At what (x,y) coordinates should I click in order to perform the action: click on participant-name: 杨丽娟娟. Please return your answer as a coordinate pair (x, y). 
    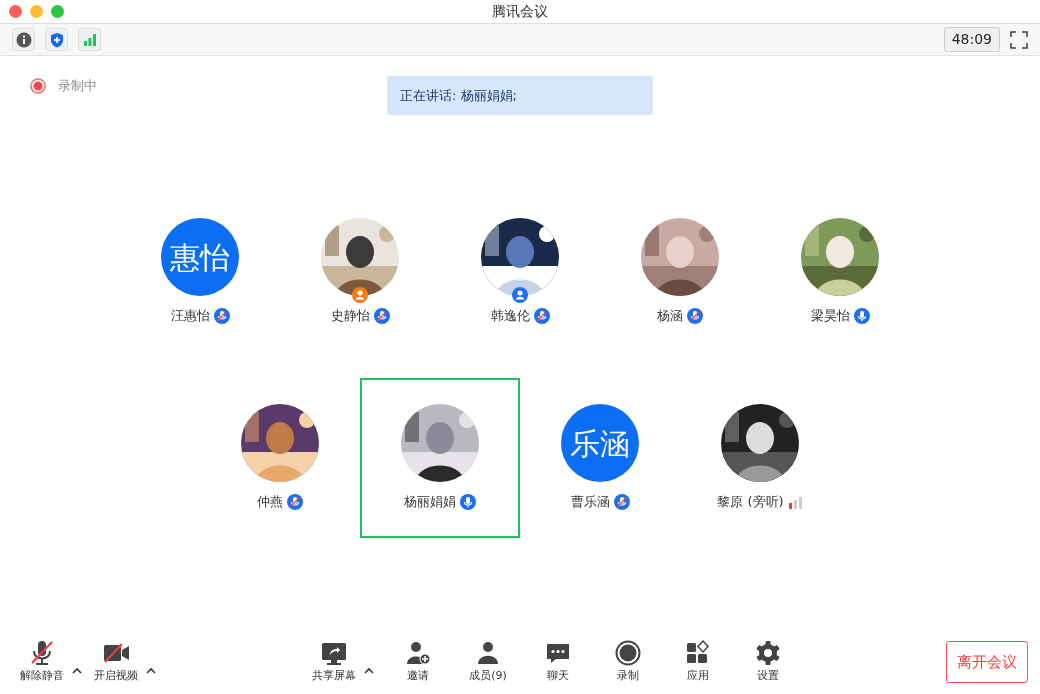
    Looking at the image, I should click on (430, 502).